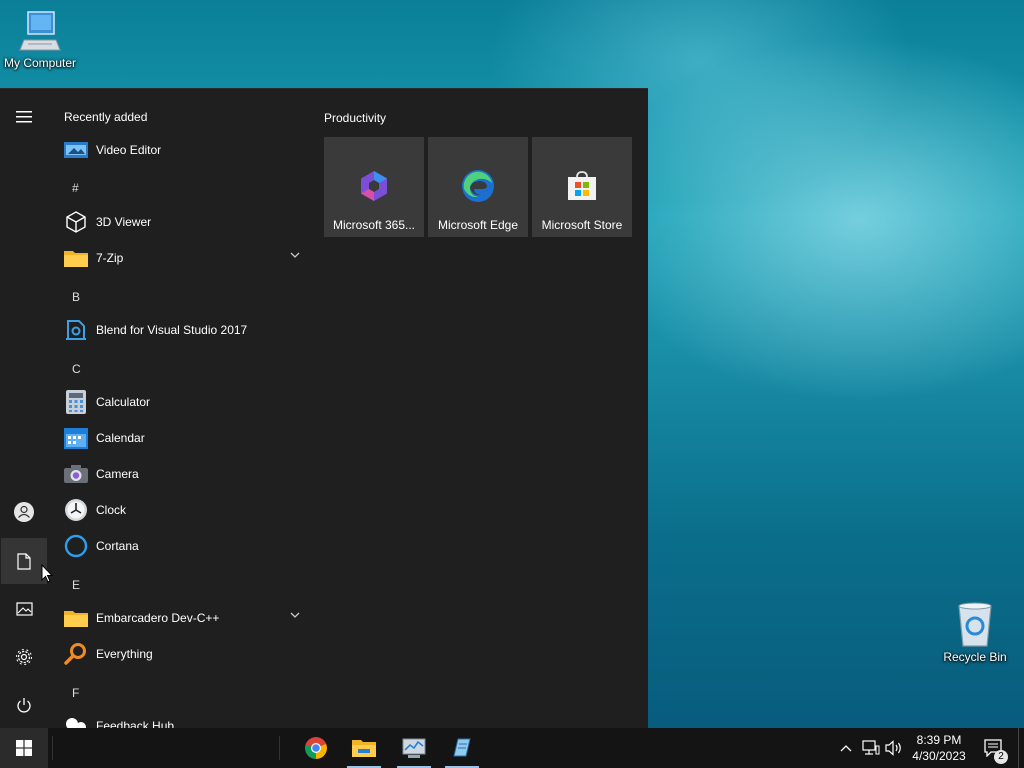  I want to click on app-calculator: Calculator, so click(180, 402).